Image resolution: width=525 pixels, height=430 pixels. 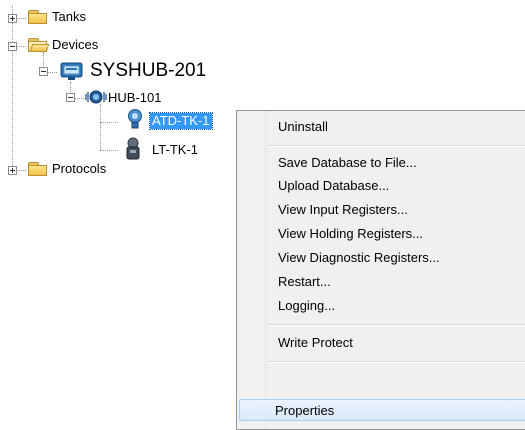 What do you see at coordinates (70, 97) in the screenshot?
I see `hub-collapse-toggle` at bounding box center [70, 97].